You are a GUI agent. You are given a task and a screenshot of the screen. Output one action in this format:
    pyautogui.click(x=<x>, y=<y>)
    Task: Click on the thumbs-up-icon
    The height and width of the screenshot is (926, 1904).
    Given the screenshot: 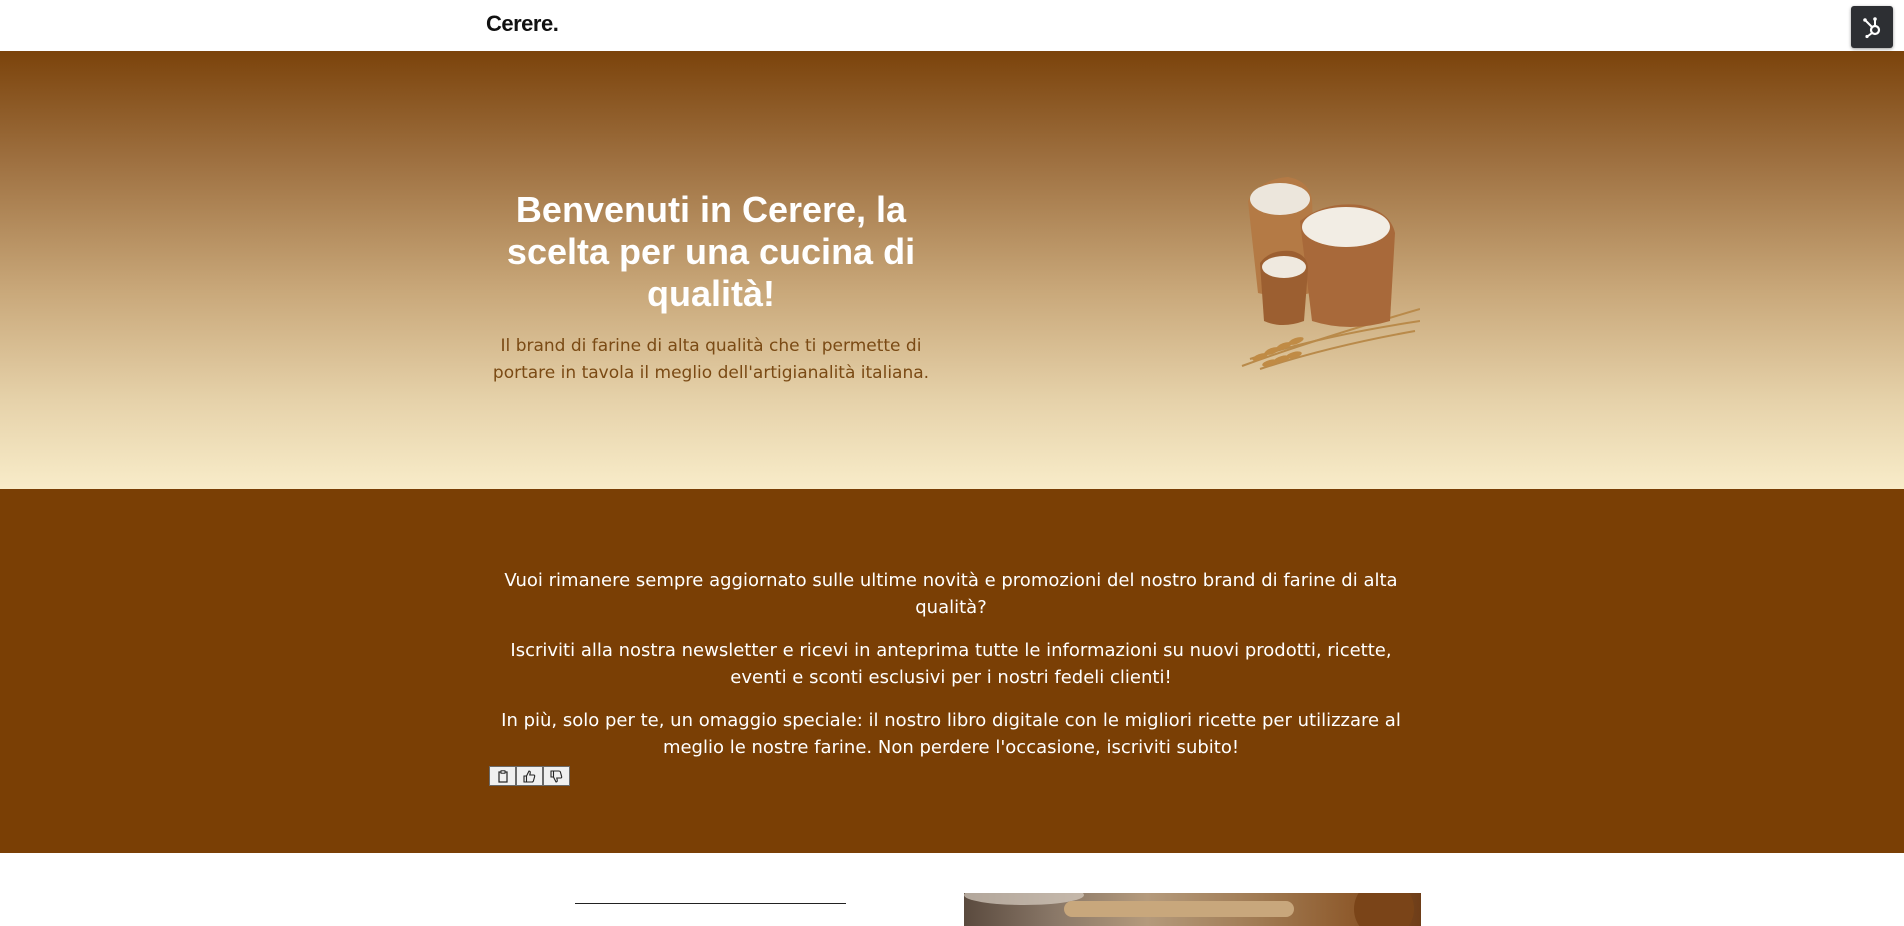 What is the action you would take?
    pyautogui.click(x=529, y=776)
    